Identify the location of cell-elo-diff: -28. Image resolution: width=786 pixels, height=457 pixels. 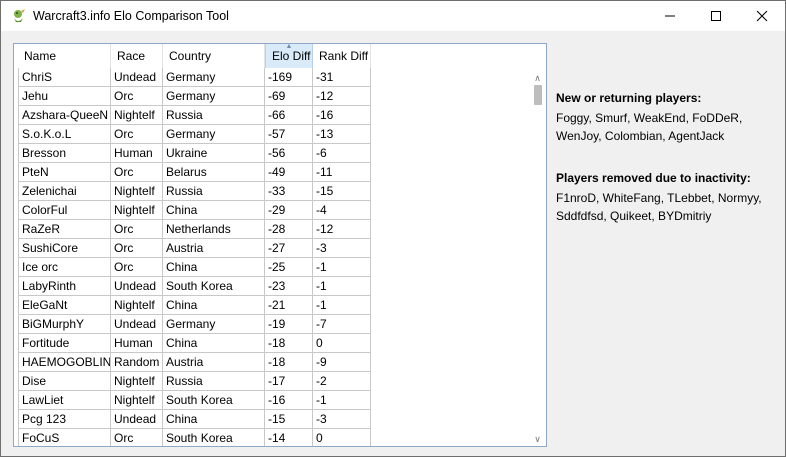
(289, 229).